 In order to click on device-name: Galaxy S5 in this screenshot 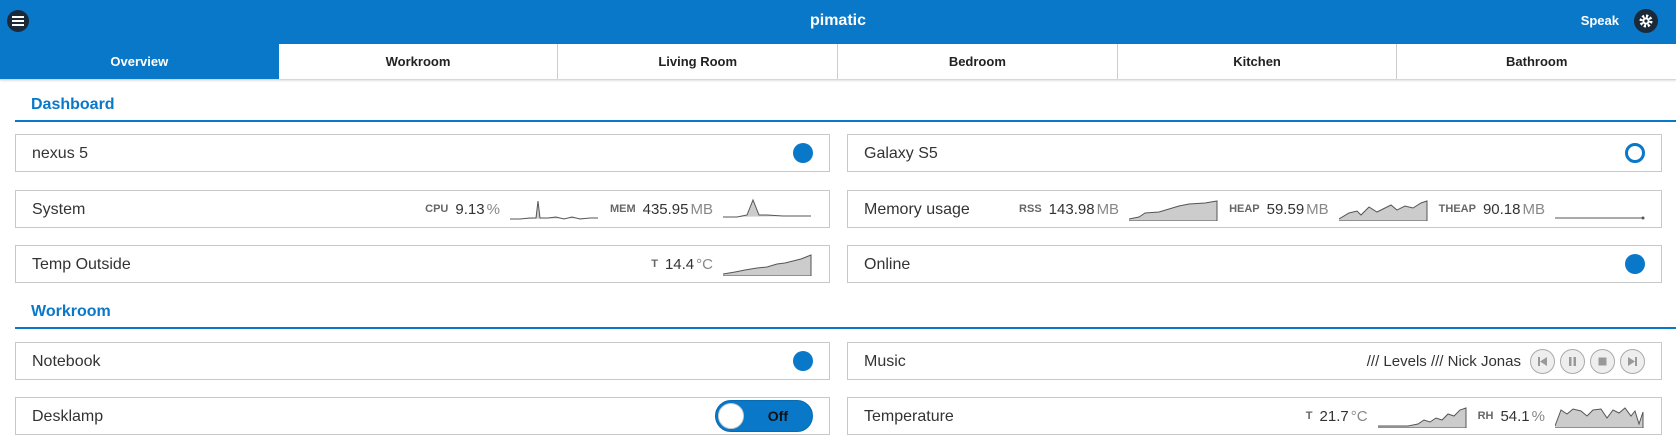, I will do `click(901, 153)`.